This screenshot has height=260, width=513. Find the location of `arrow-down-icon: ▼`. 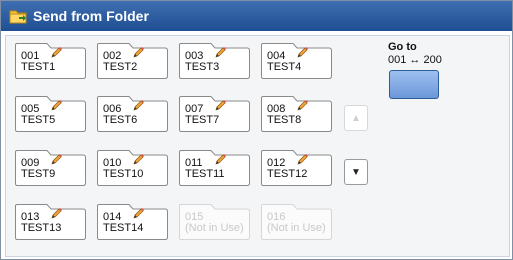

arrow-down-icon: ▼ is located at coordinates (356, 172).